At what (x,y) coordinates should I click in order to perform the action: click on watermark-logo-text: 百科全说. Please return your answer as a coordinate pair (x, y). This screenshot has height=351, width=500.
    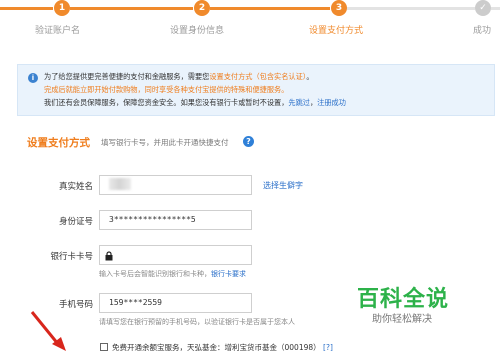
    Looking at the image, I should click on (403, 299).